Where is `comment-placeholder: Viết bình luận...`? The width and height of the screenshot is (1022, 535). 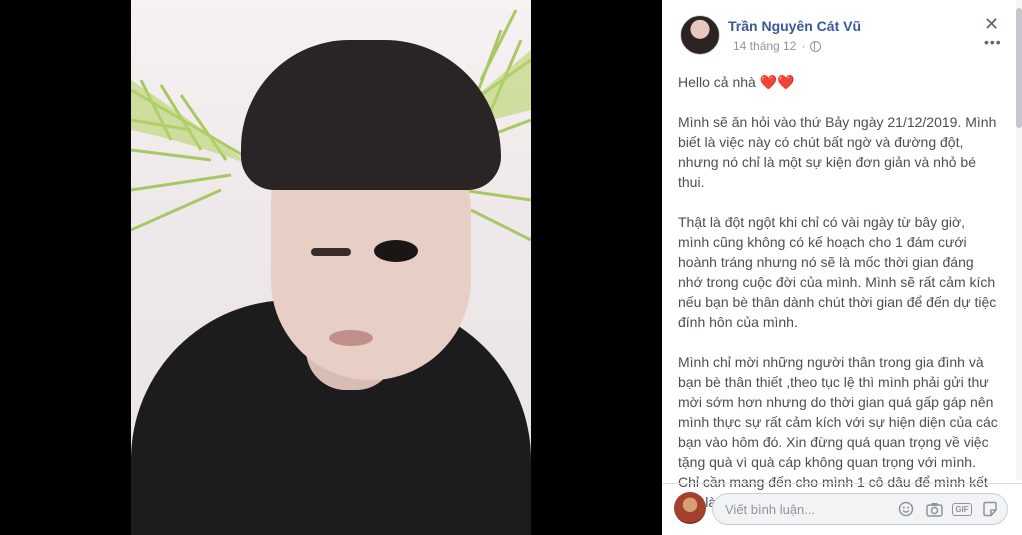
comment-placeholder: Viết bình luận... is located at coordinates (806, 509).